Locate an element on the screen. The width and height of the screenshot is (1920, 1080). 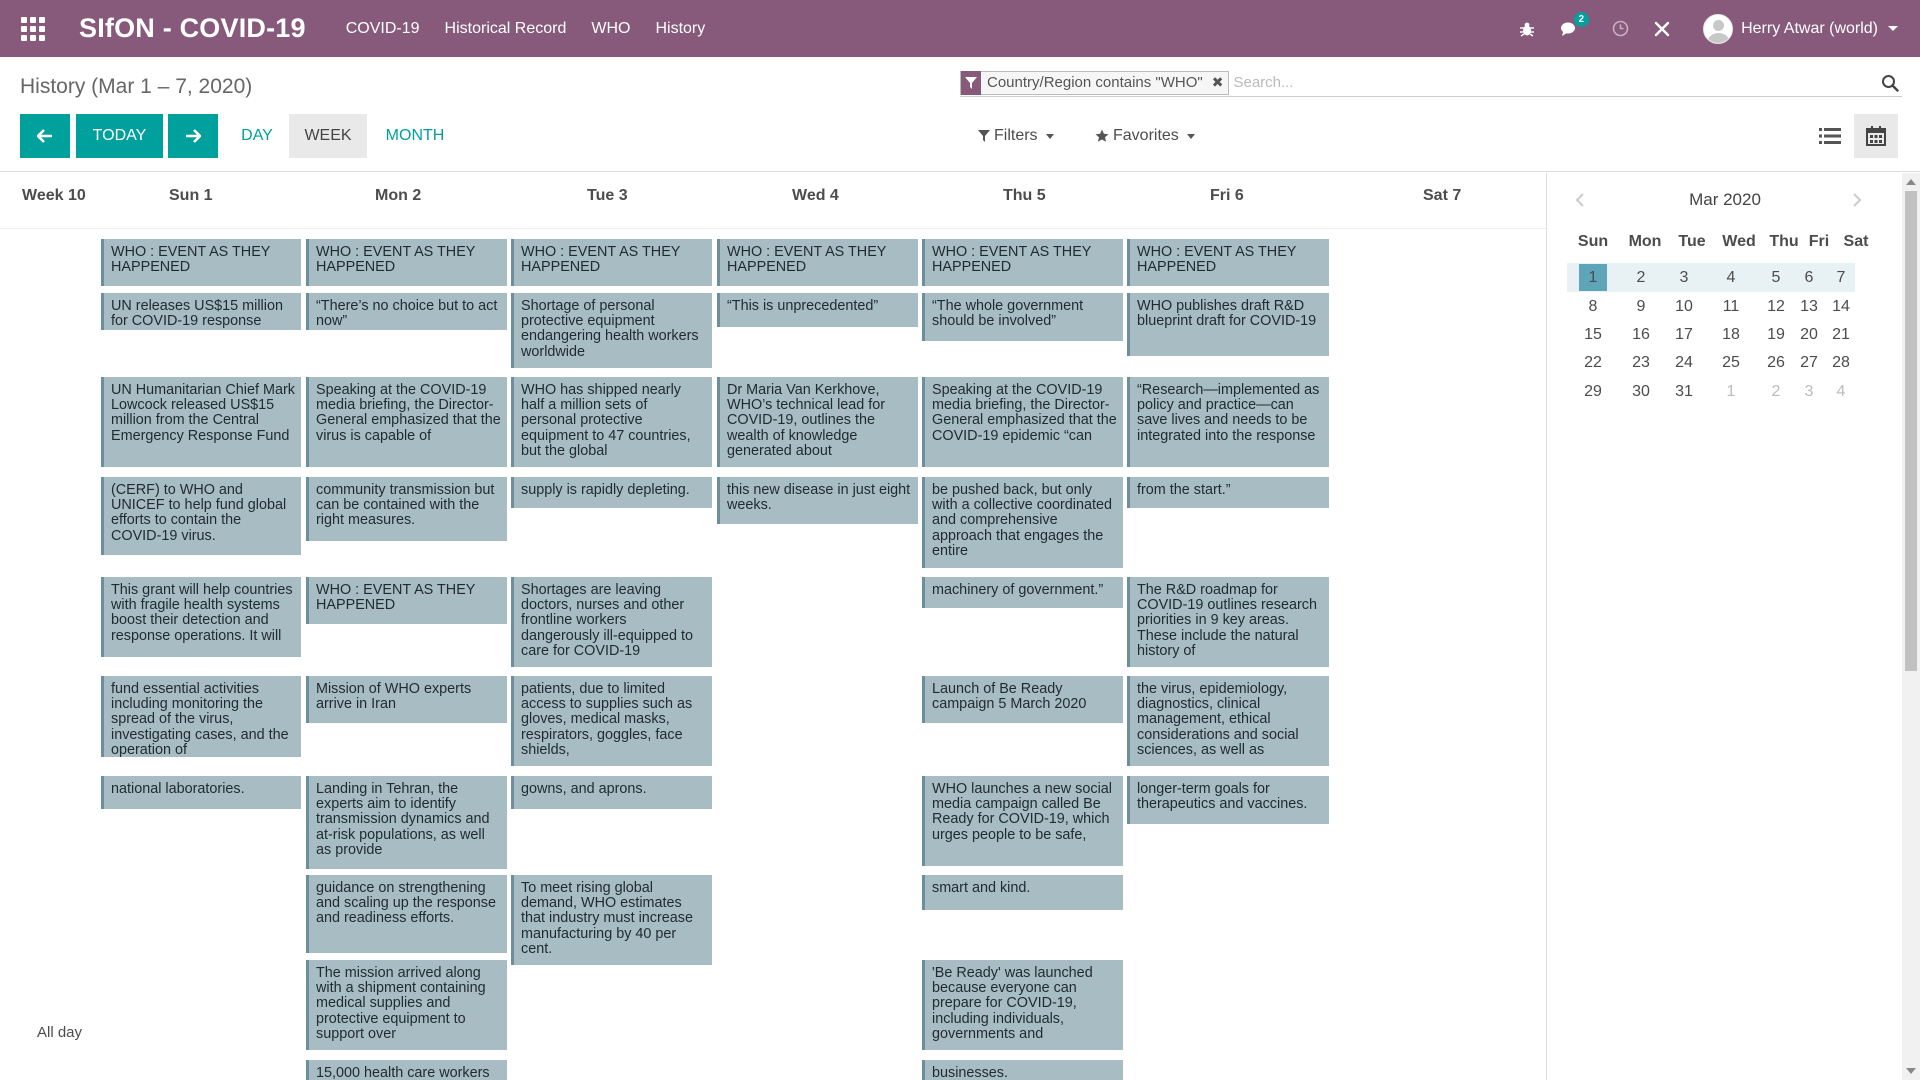
calendar-event: from the start.” is located at coordinates (1228, 492).